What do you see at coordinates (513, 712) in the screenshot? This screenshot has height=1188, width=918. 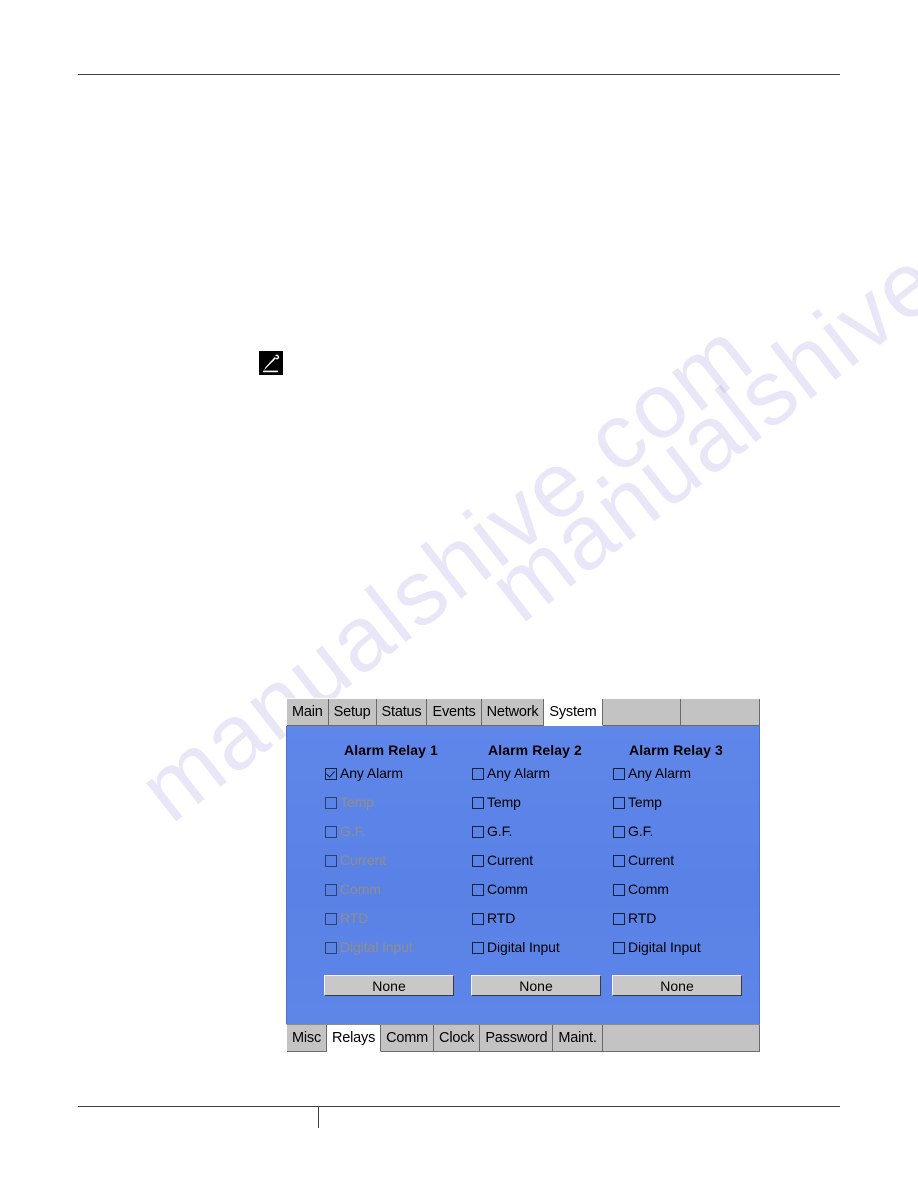 I see `tab-network: Network` at bounding box center [513, 712].